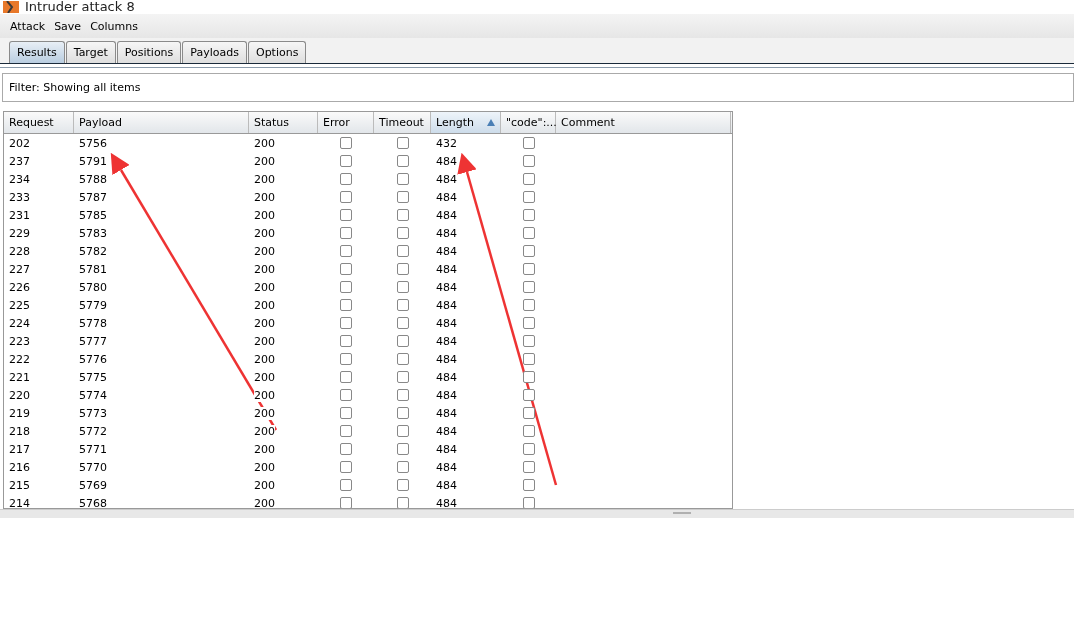 Image resolution: width=1074 pixels, height=639 pixels. Describe the element at coordinates (93, 179) in the screenshot. I see `table-cell: 5788` at that location.